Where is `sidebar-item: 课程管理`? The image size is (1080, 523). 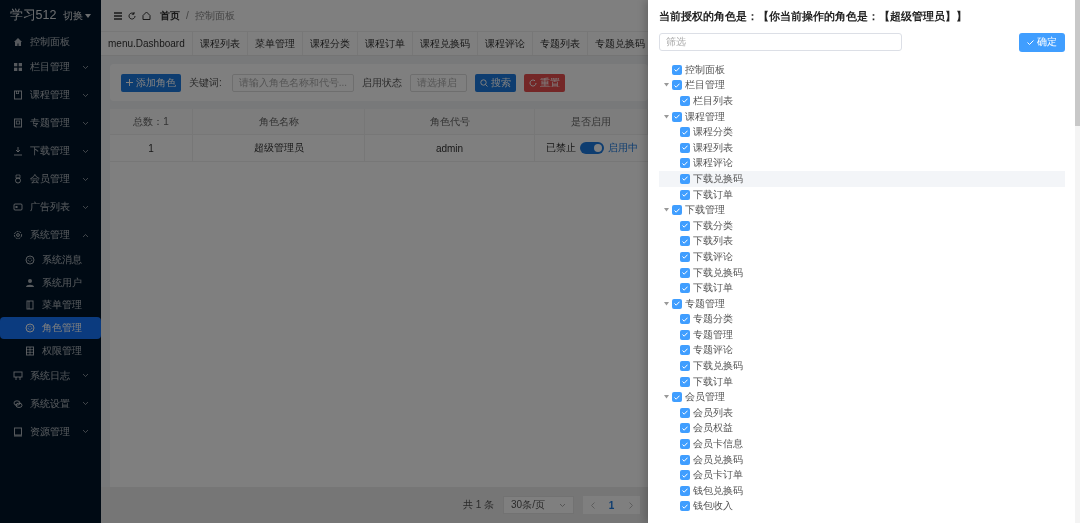 sidebar-item: 课程管理 is located at coordinates (50, 95).